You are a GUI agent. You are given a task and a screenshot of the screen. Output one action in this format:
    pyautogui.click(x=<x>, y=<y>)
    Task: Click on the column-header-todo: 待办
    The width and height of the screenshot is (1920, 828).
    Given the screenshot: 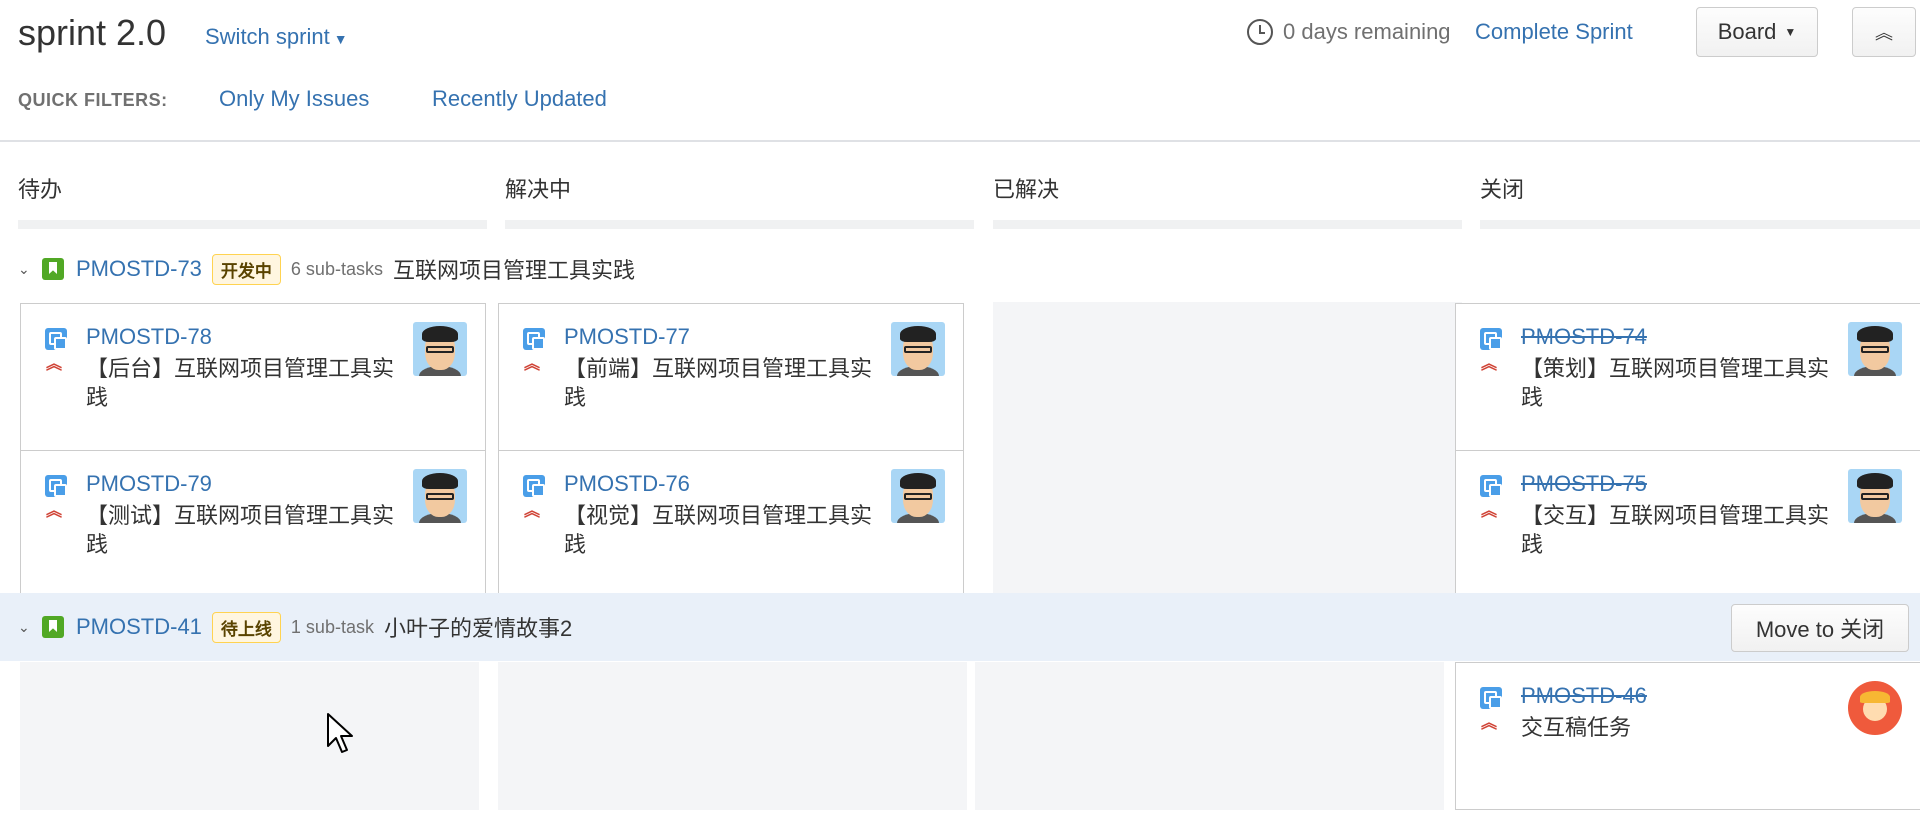 What is the action you would take?
    pyautogui.click(x=40, y=189)
    